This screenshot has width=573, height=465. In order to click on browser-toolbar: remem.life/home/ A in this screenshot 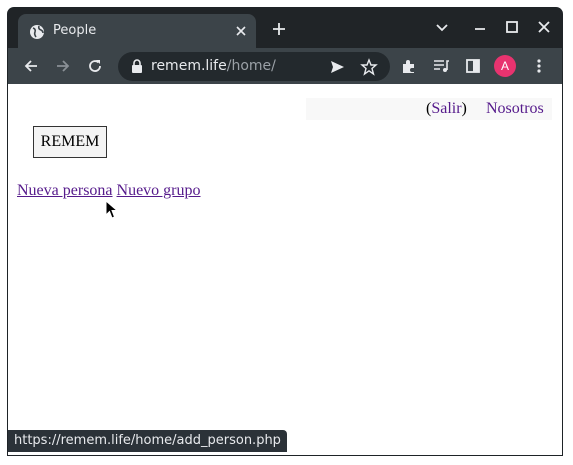, I will do `click(285, 66)`.